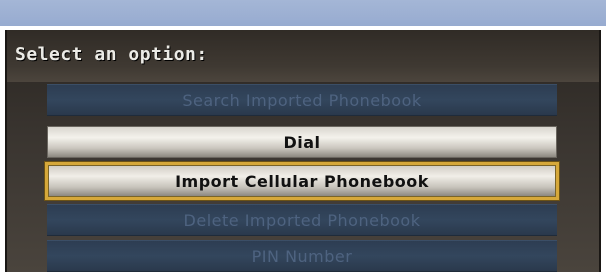 This screenshot has height=272, width=606. What do you see at coordinates (302, 220) in the screenshot?
I see `menu-item-delete-imported-phonebook: Delete Imported Phonebook` at bounding box center [302, 220].